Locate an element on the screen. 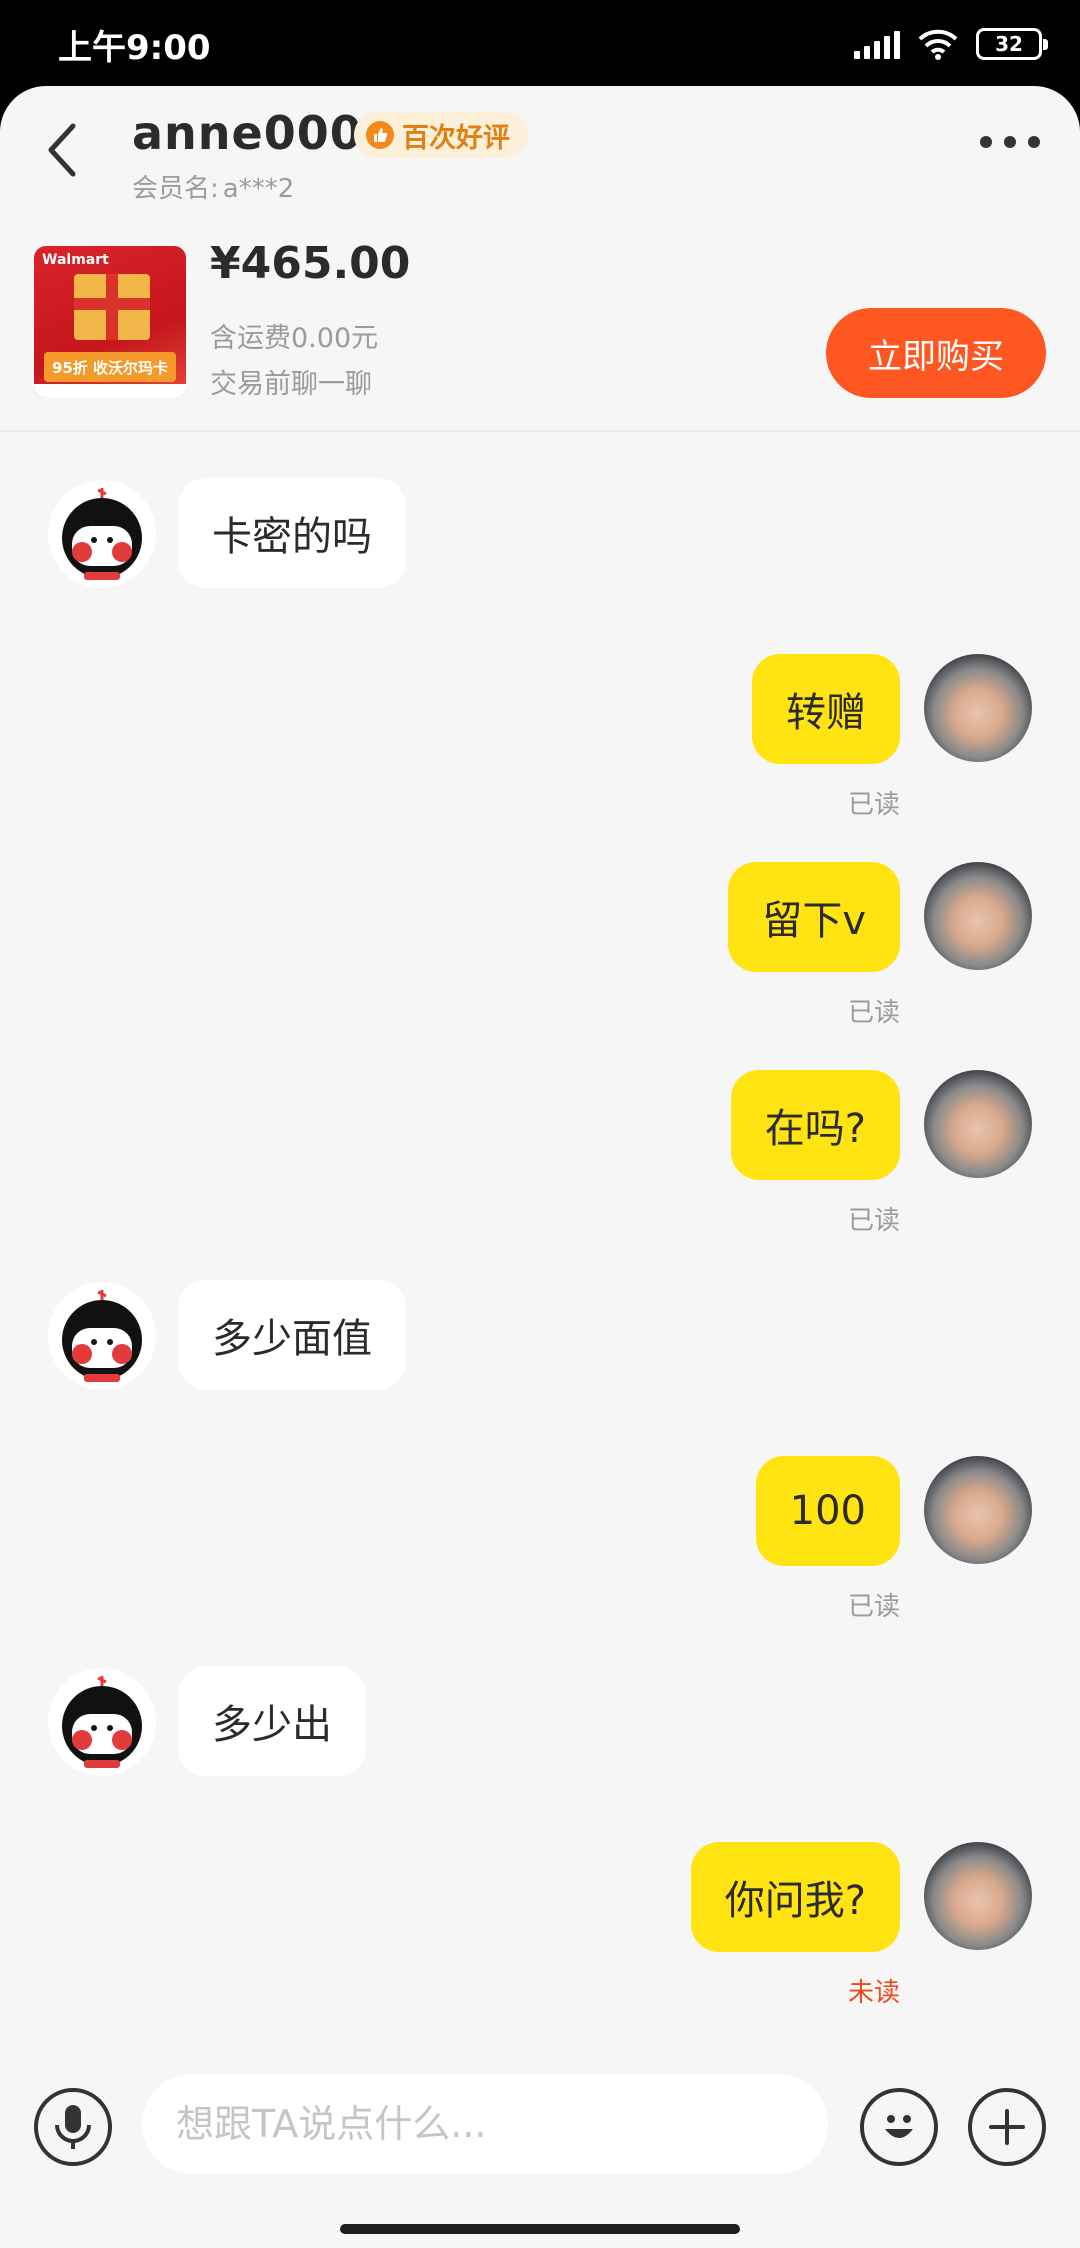  more-actions-button is located at coordinates (1007, 2127).